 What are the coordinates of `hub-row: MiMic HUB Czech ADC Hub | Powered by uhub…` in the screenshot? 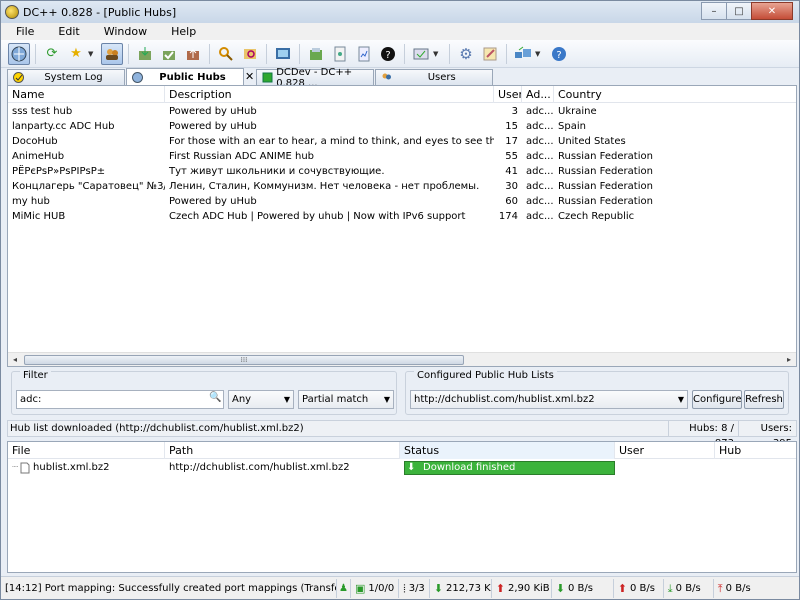 It's located at (402, 216).